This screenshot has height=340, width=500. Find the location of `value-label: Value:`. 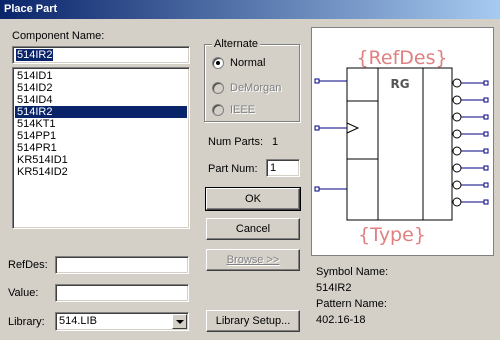

value-label: Value: is located at coordinates (23, 293).